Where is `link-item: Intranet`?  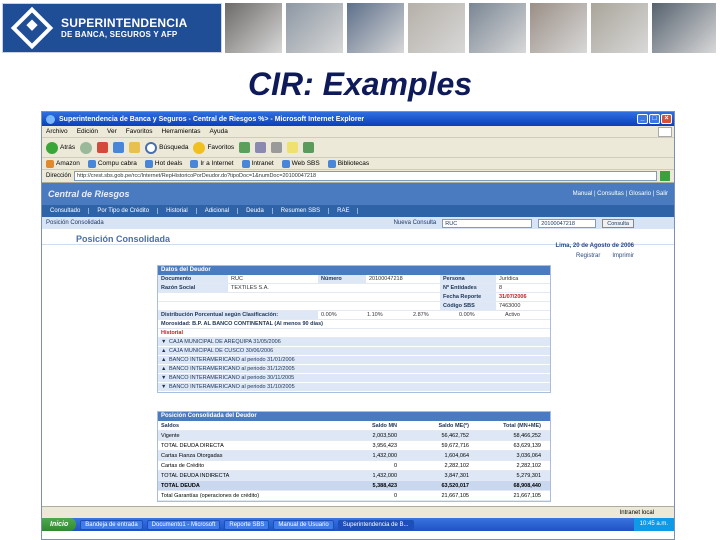
link-item: Intranet is located at coordinates (257, 163).